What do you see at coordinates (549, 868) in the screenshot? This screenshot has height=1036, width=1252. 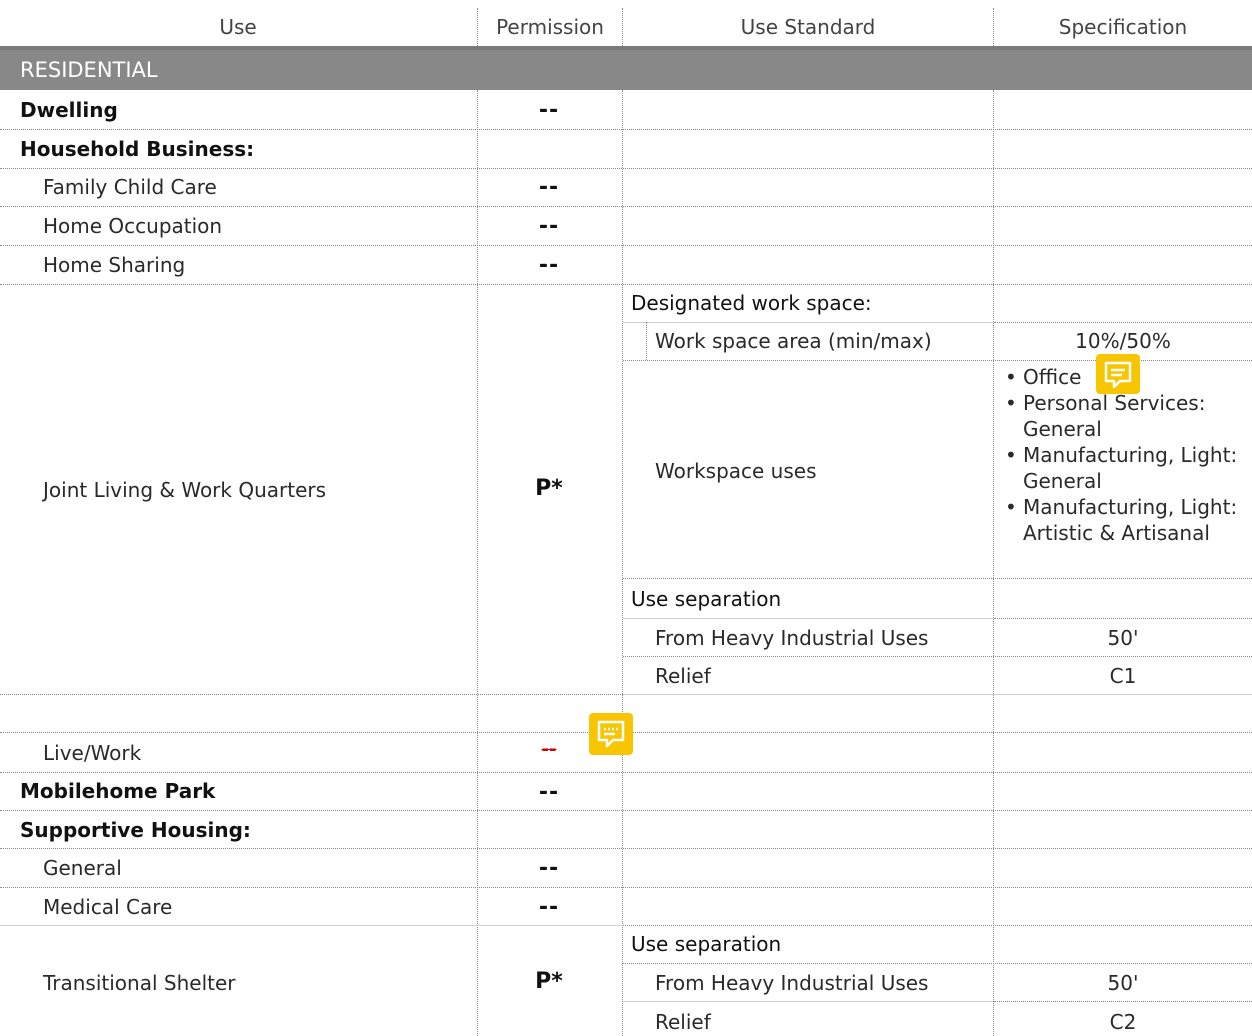 I see `permission-general: --` at bounding box center [549, 868].